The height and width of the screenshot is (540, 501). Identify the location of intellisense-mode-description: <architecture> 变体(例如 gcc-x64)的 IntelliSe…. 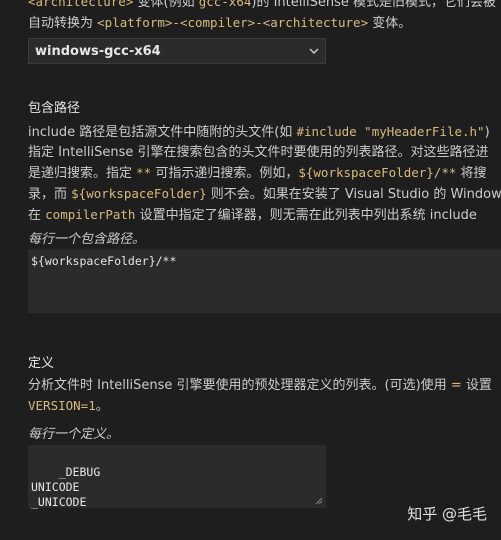
(262, 17).